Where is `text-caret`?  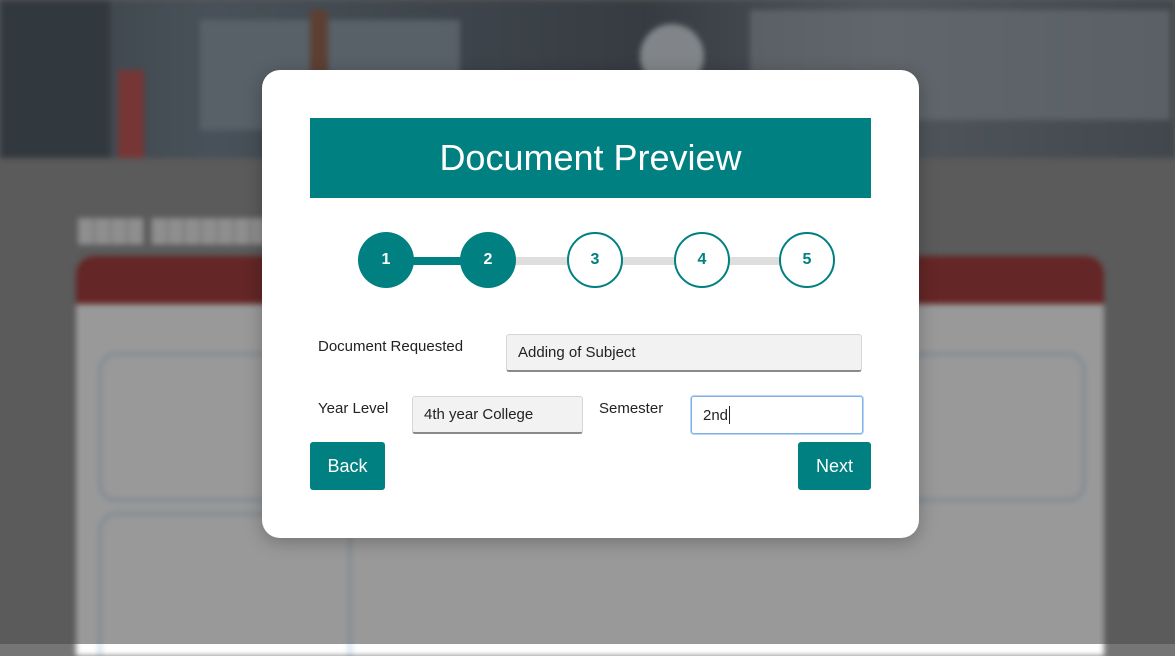
text-caret is located at coordinates (730, 415).